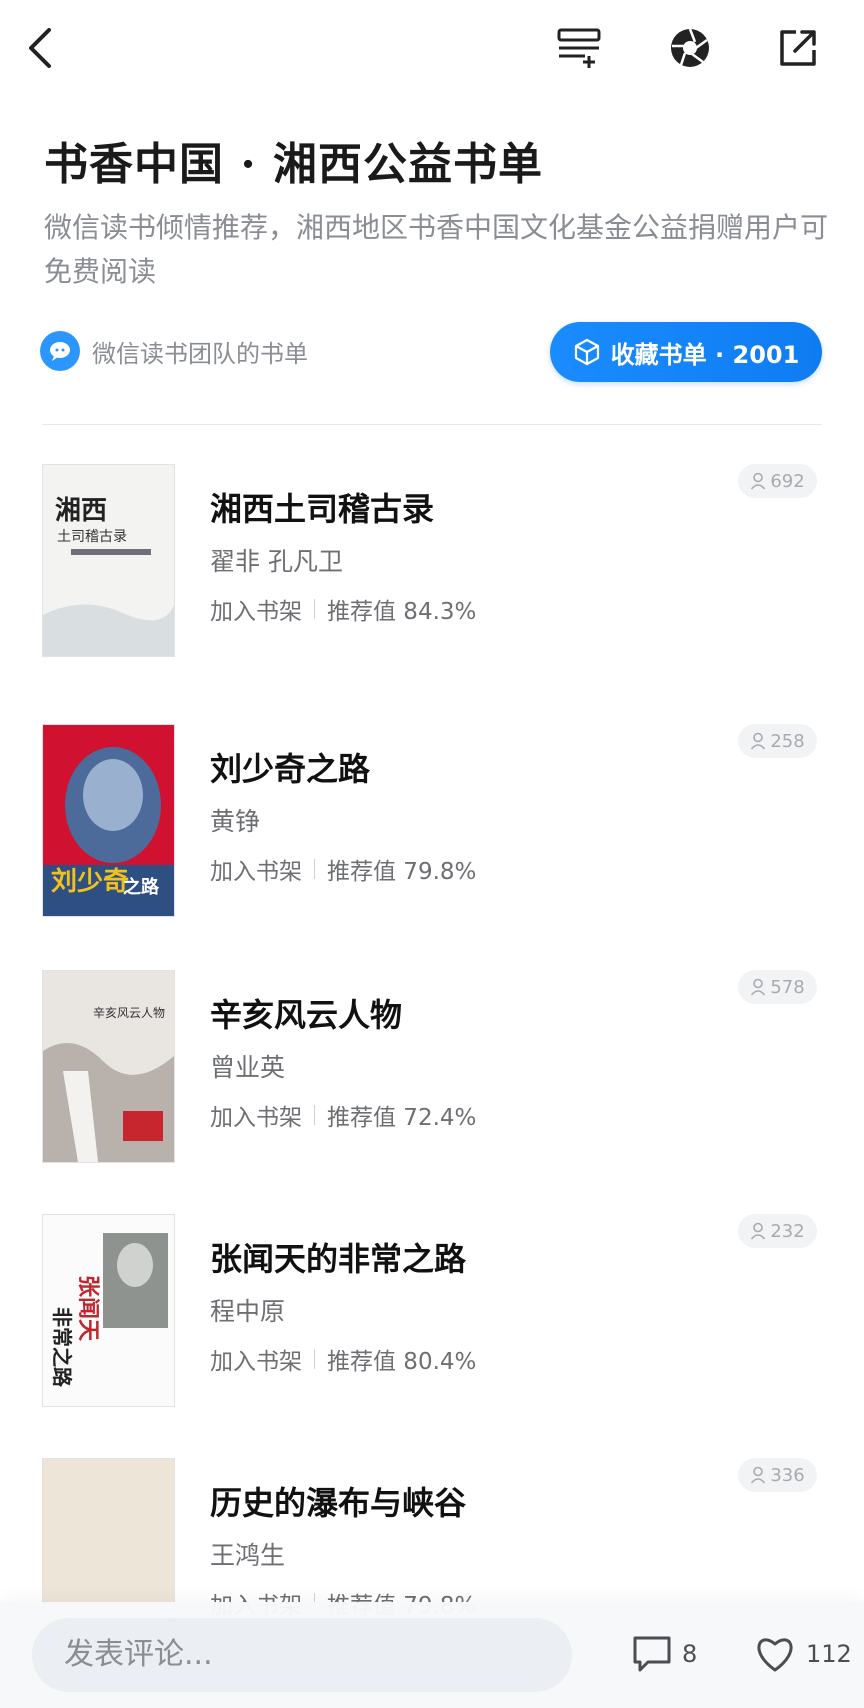 Image resolution: width=864 pixels, height=1708 pixels. What do you see at coordinates (141, 887) in the screenshot?
I see `cover-subtitle: 之路` at bounding box center [141, 887].